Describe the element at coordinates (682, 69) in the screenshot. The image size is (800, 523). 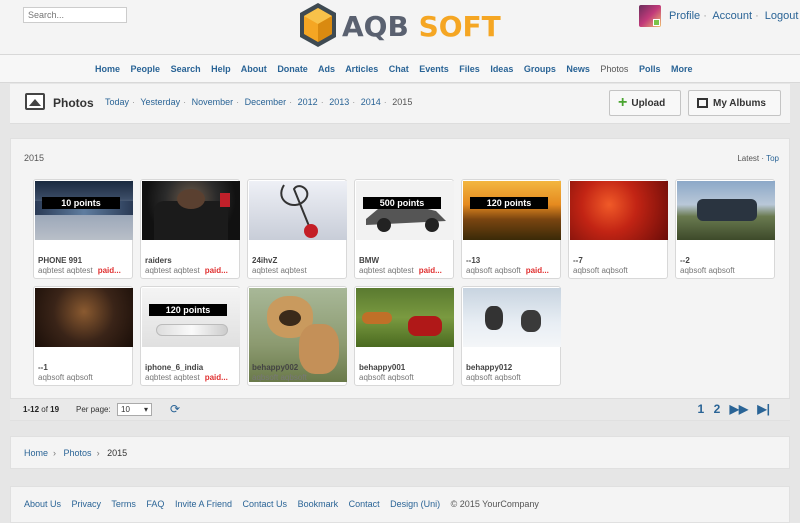
I see `nav-more: More` at that location.